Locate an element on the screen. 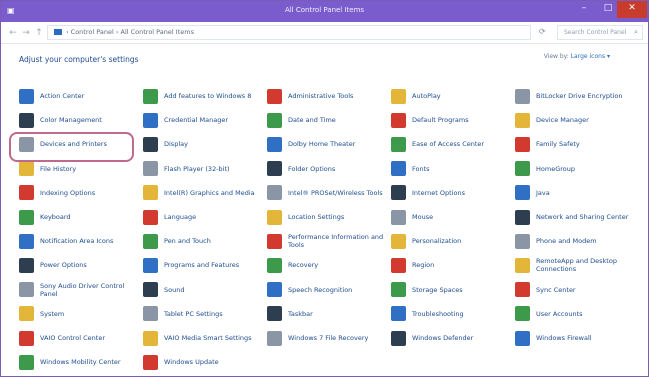 The width and height of the screenshot is (649, 377). control-panel-item: Date and Time is located at coordinates (329, 120).